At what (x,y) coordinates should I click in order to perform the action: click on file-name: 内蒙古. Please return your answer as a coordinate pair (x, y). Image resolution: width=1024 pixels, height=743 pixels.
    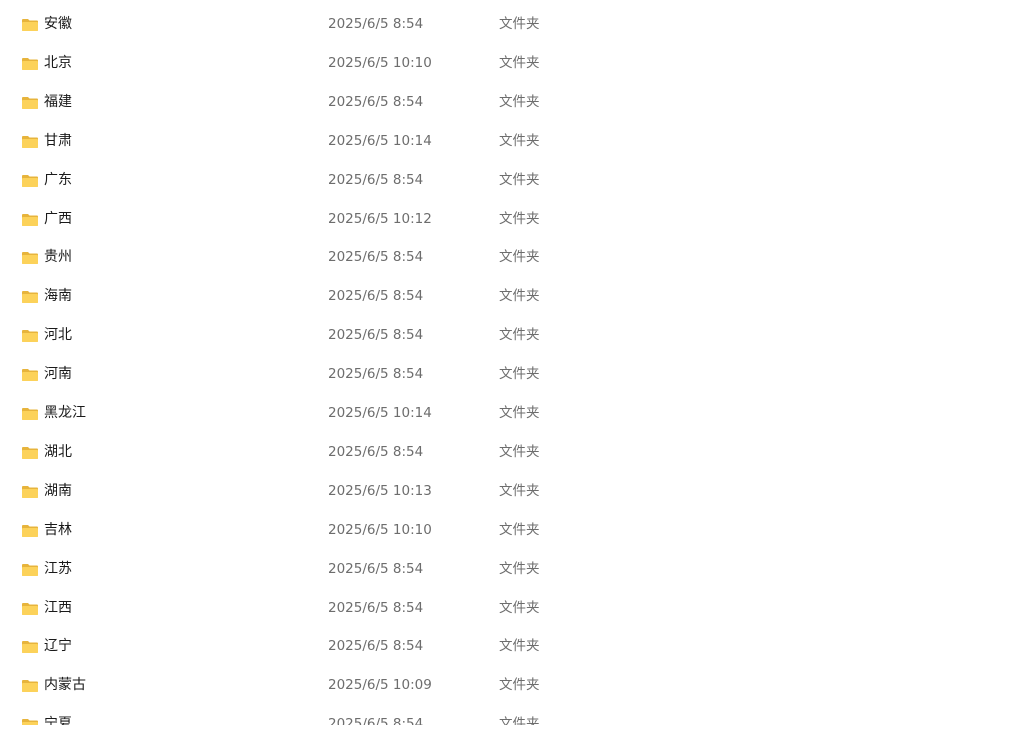
    Looking at the image, I should click on (65, 685).